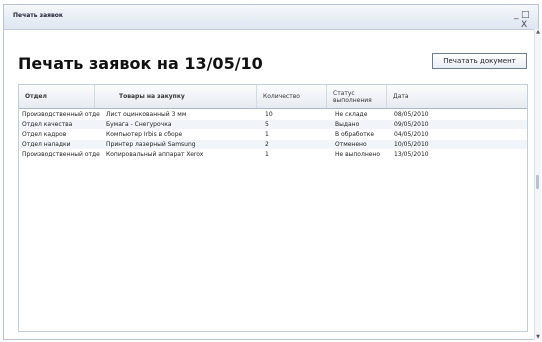 The height and width of the screenshot is (342, 542). What do you see at coordinates (140, 63) in the screenshot?
I see `page-title: Печать заявок на 13/05/10` at bounding box center [140, 63].